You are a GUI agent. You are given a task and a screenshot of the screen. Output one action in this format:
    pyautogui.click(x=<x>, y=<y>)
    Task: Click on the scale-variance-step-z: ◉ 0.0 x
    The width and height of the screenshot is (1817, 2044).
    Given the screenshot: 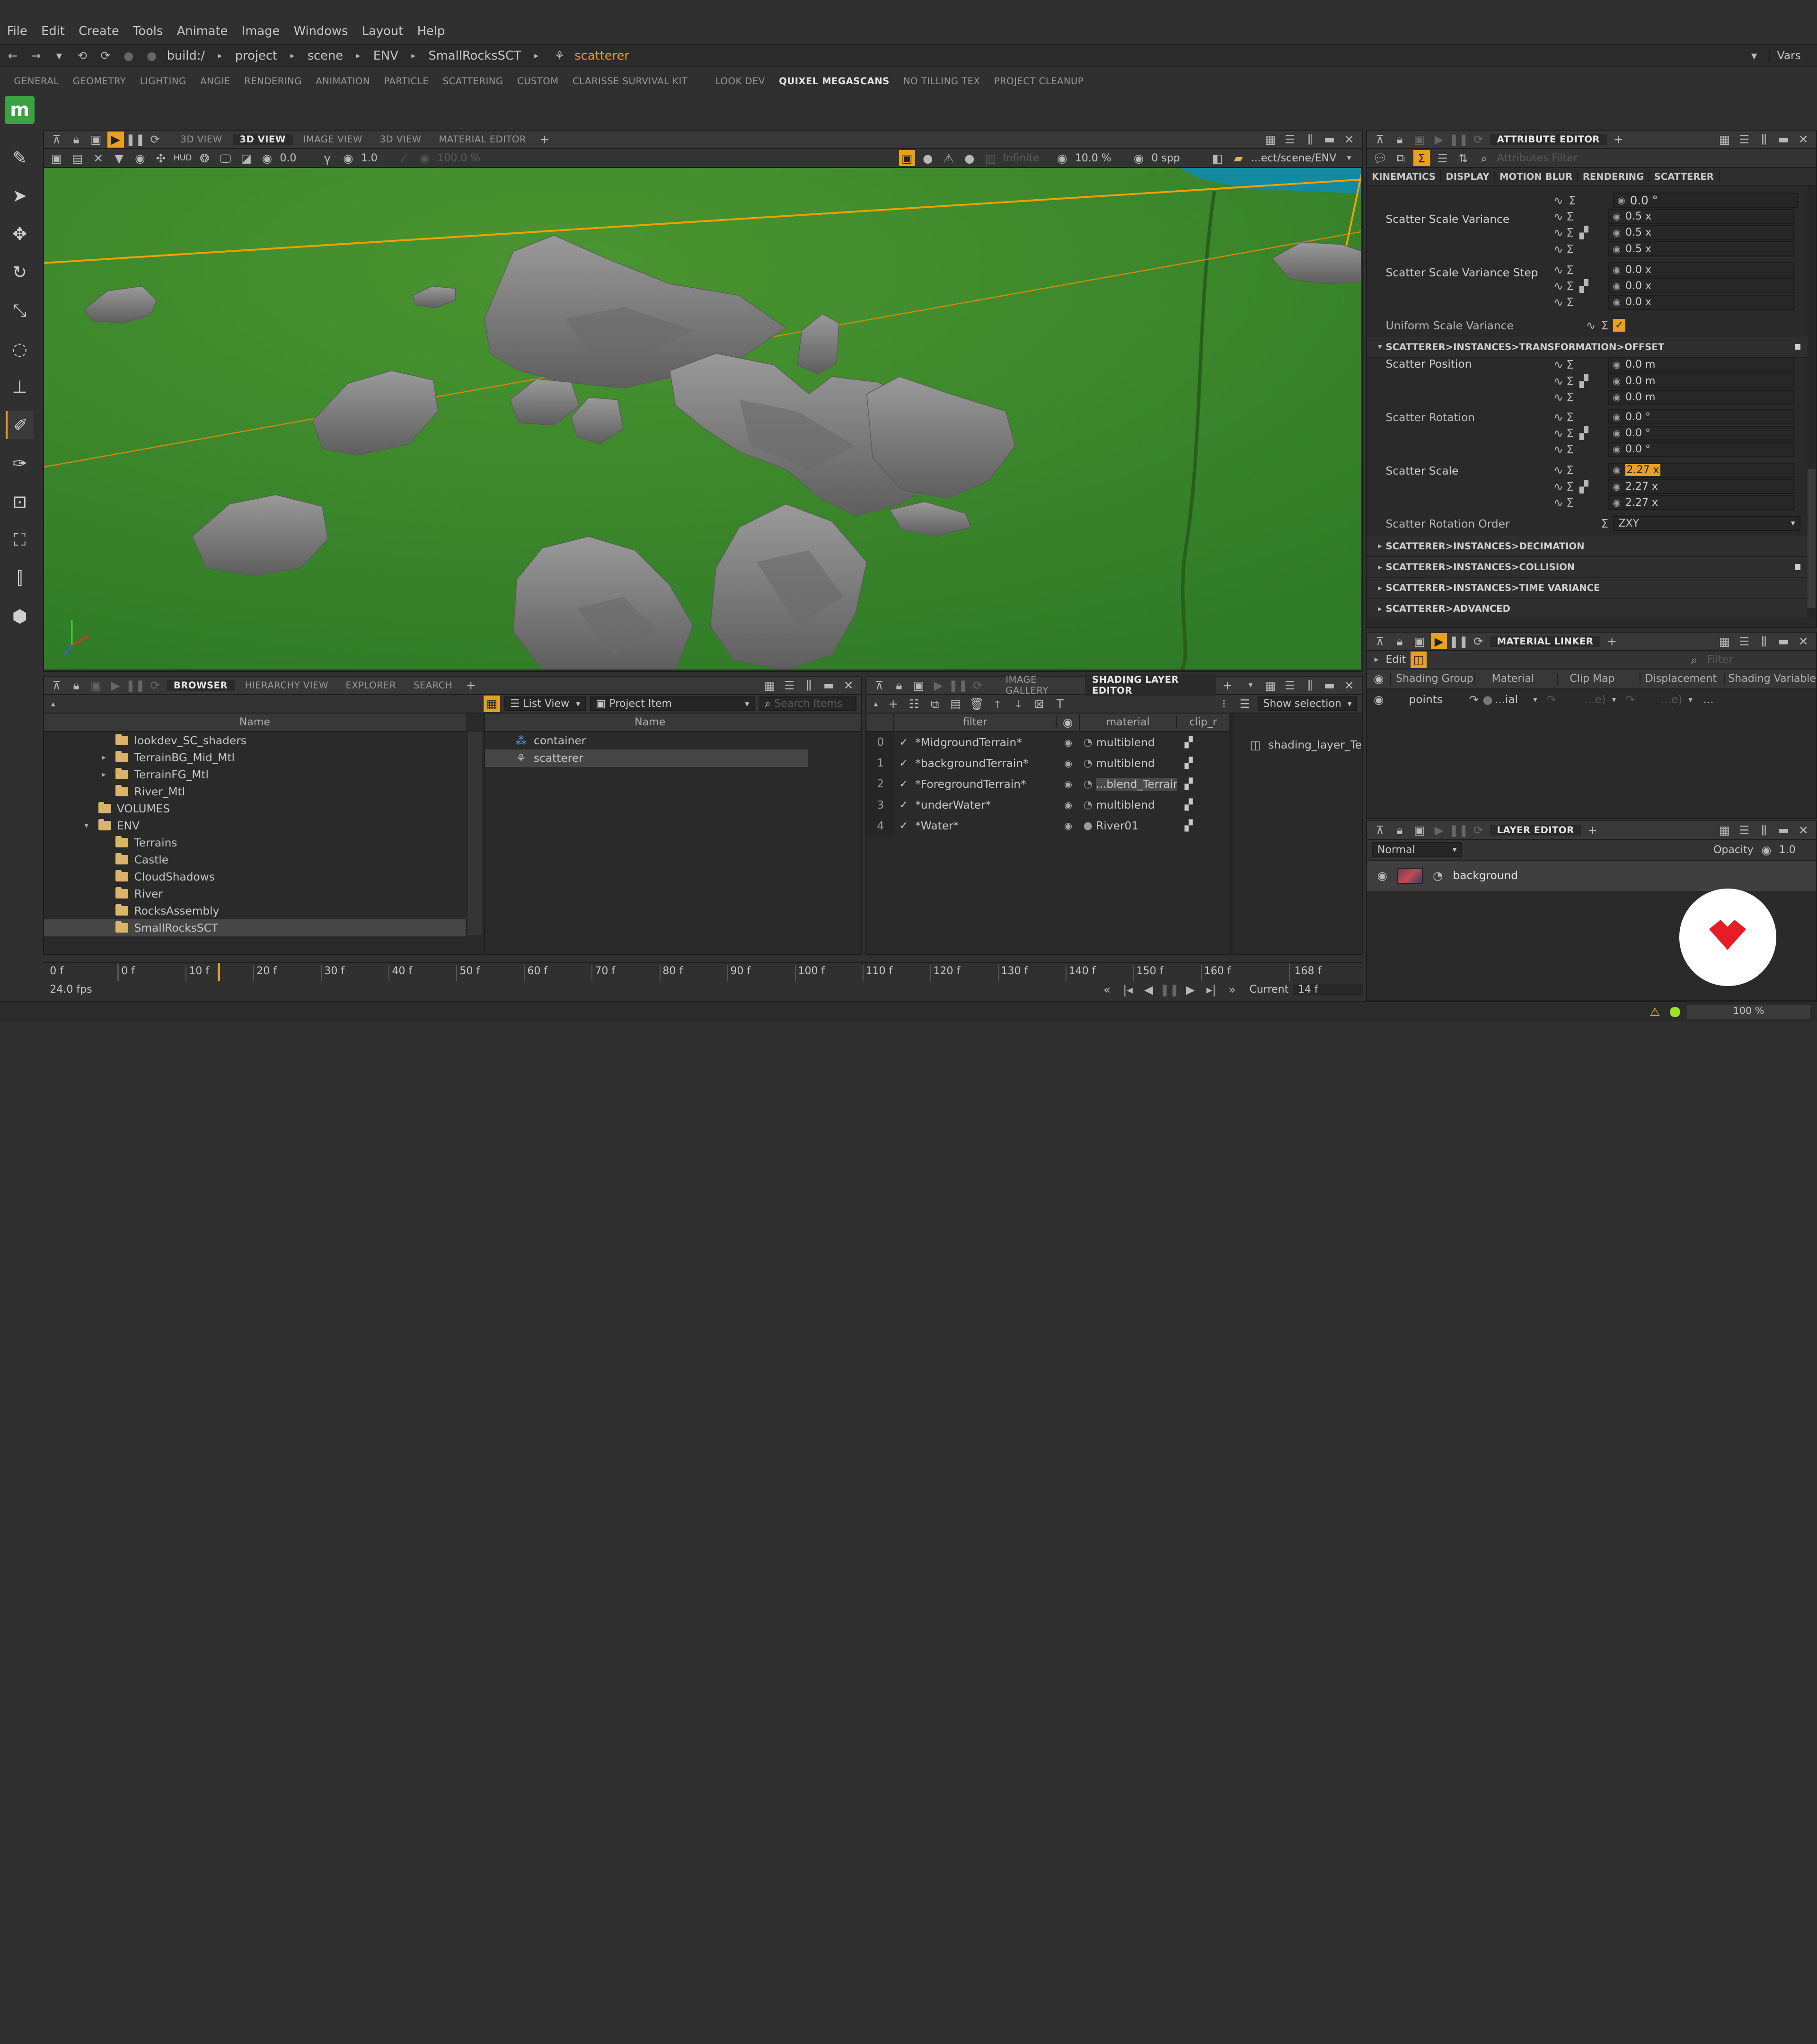 What is the action you would take?
    pyautogui.click(x=1701, y=302)
    